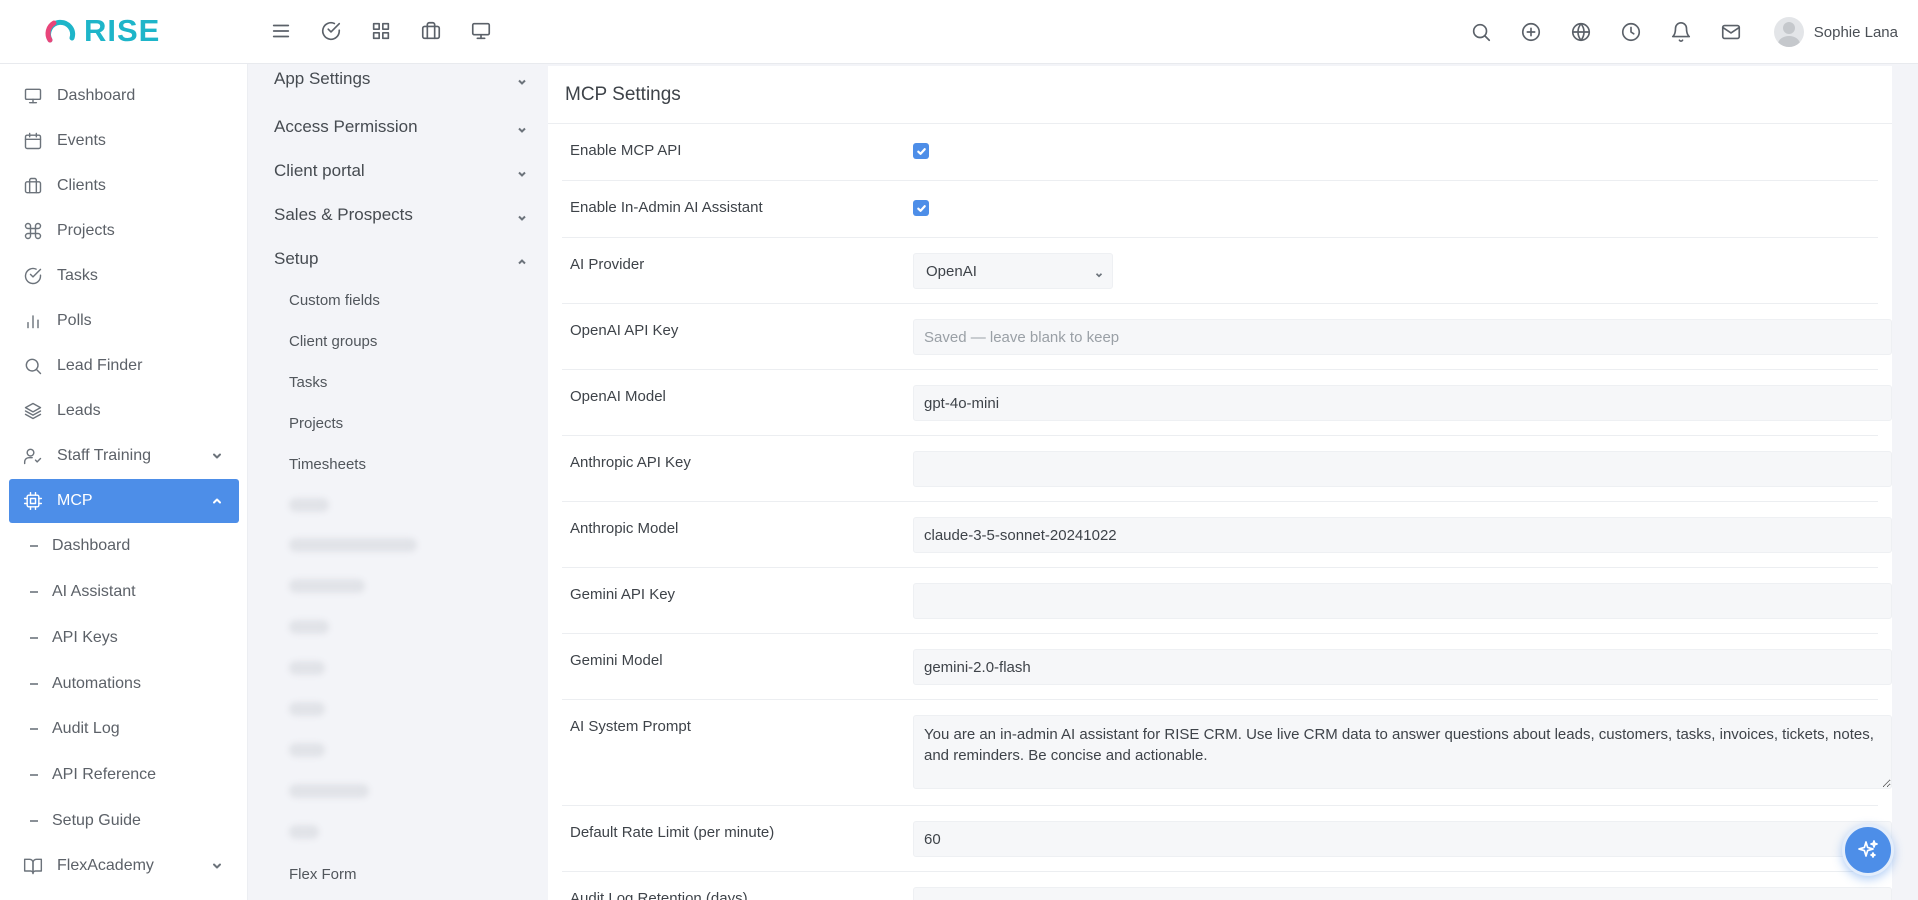 Image resolution: width=1918 pixels, height=900 pixels. I want to click on mcp-sub-dashboard: Dashboard, so click(130, 546).